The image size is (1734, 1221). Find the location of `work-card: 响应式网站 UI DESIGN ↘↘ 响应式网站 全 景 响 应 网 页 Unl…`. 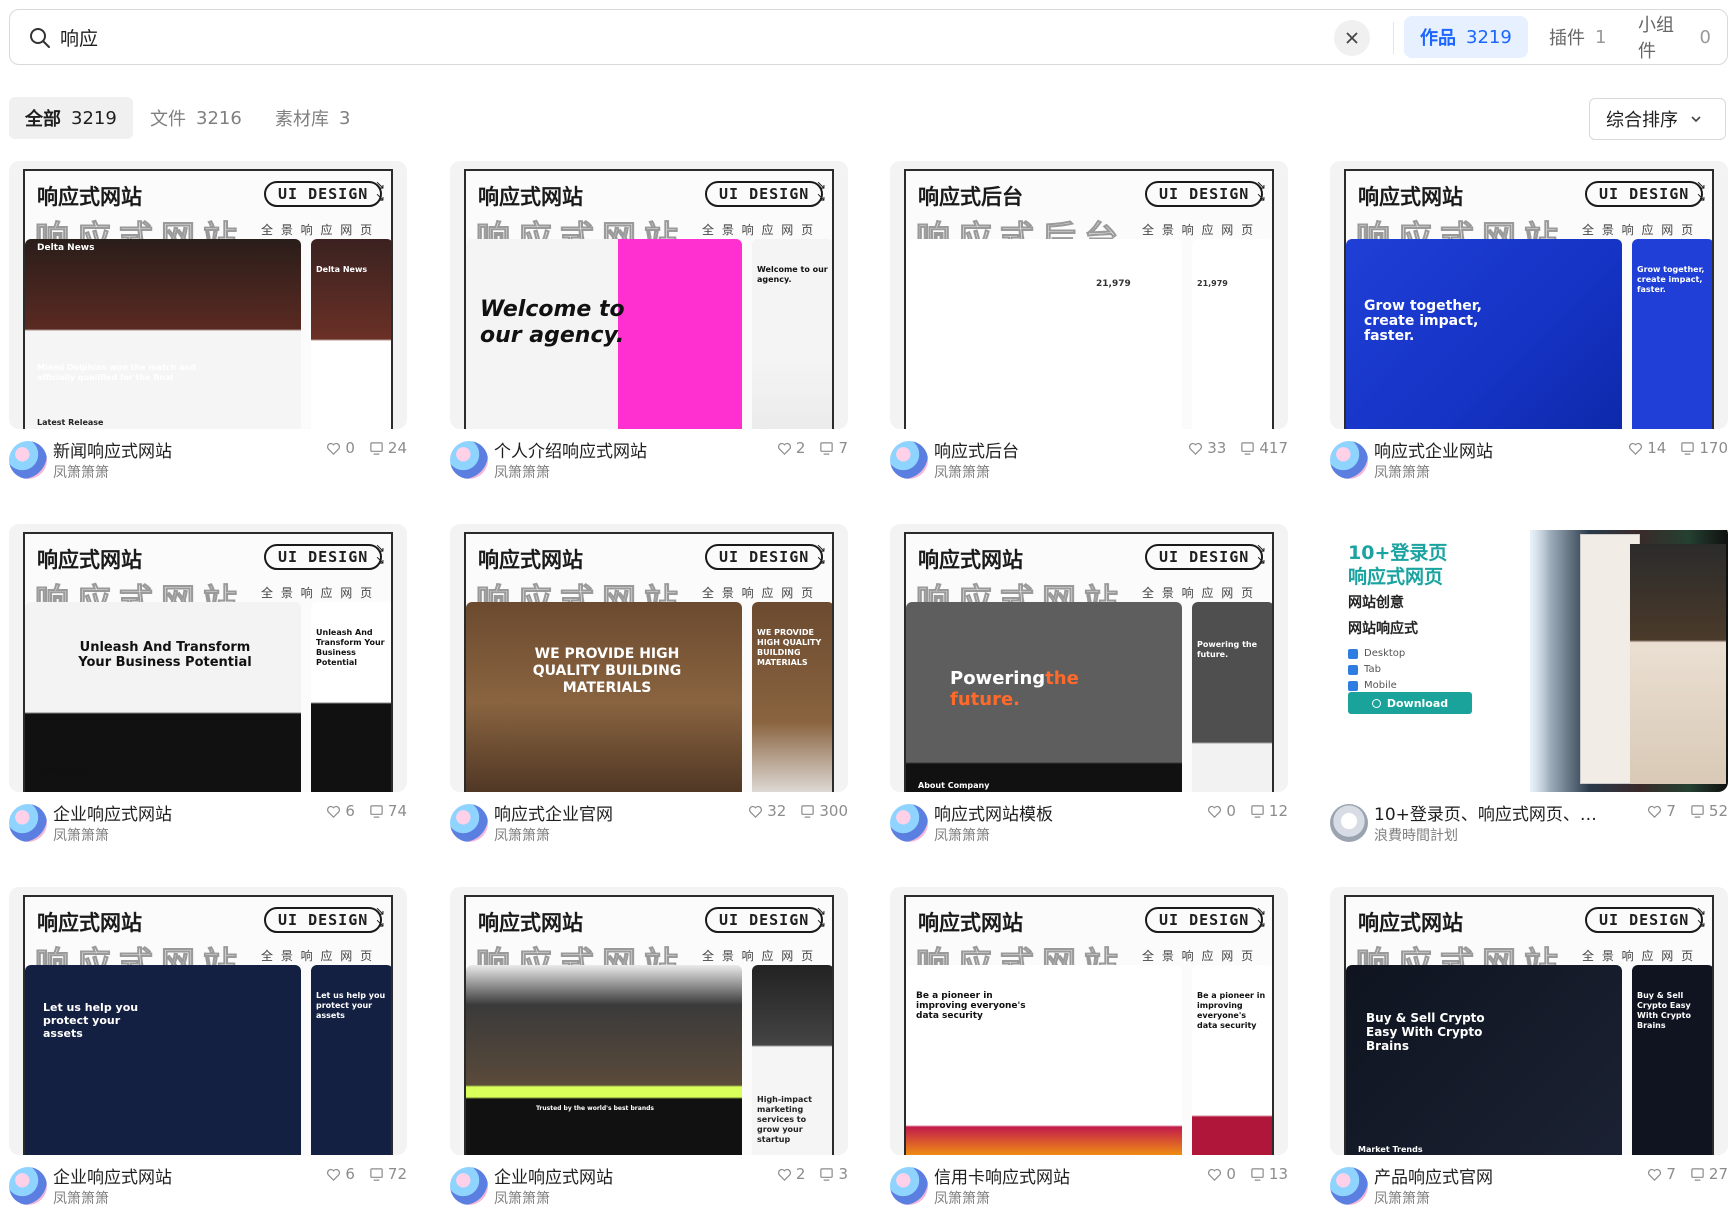

work-card: 响应式网站 UI DESIGN ↘↘ 响应式网站 全 景 响 应 网 页 Unl… is located at coordinates (208, 689).